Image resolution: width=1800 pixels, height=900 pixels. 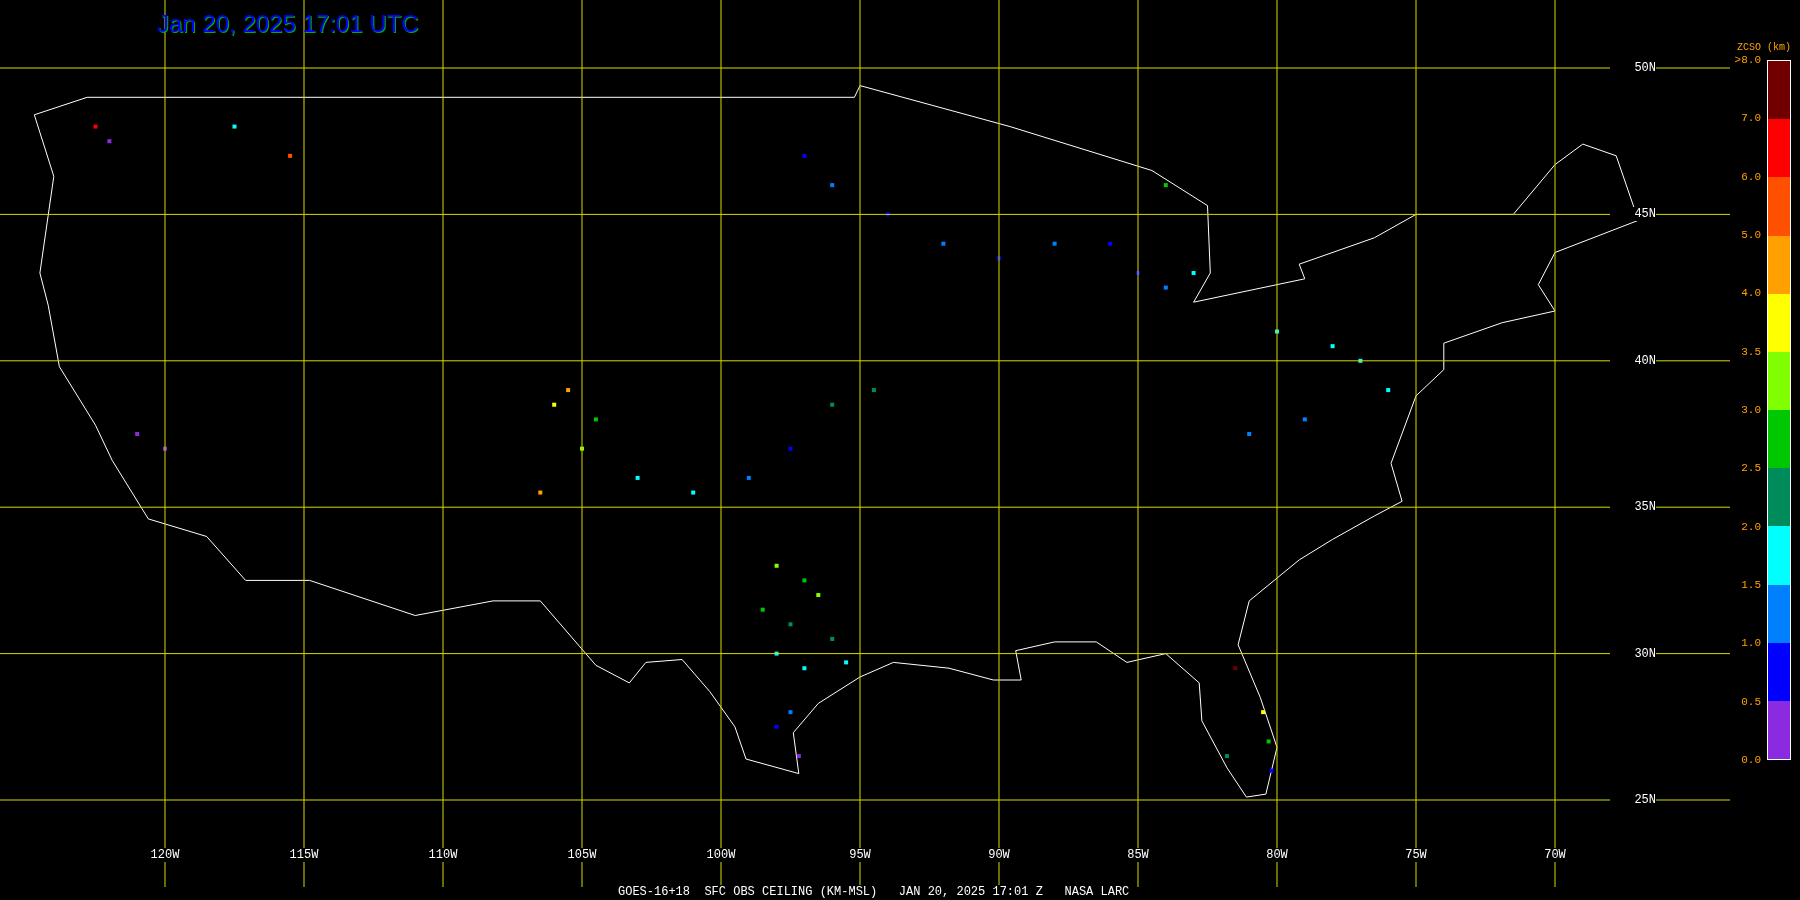 What do you see at coordinates (1747, 60) in the screenshot?
I see `legend-label: >8.0` at bounding box center [1747, 60].